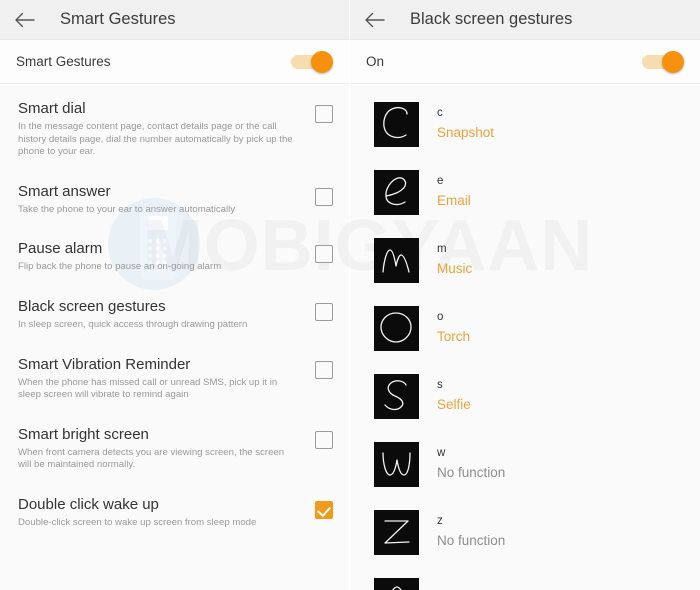  I want to click on gesture-item: ^, so click(525, 578).